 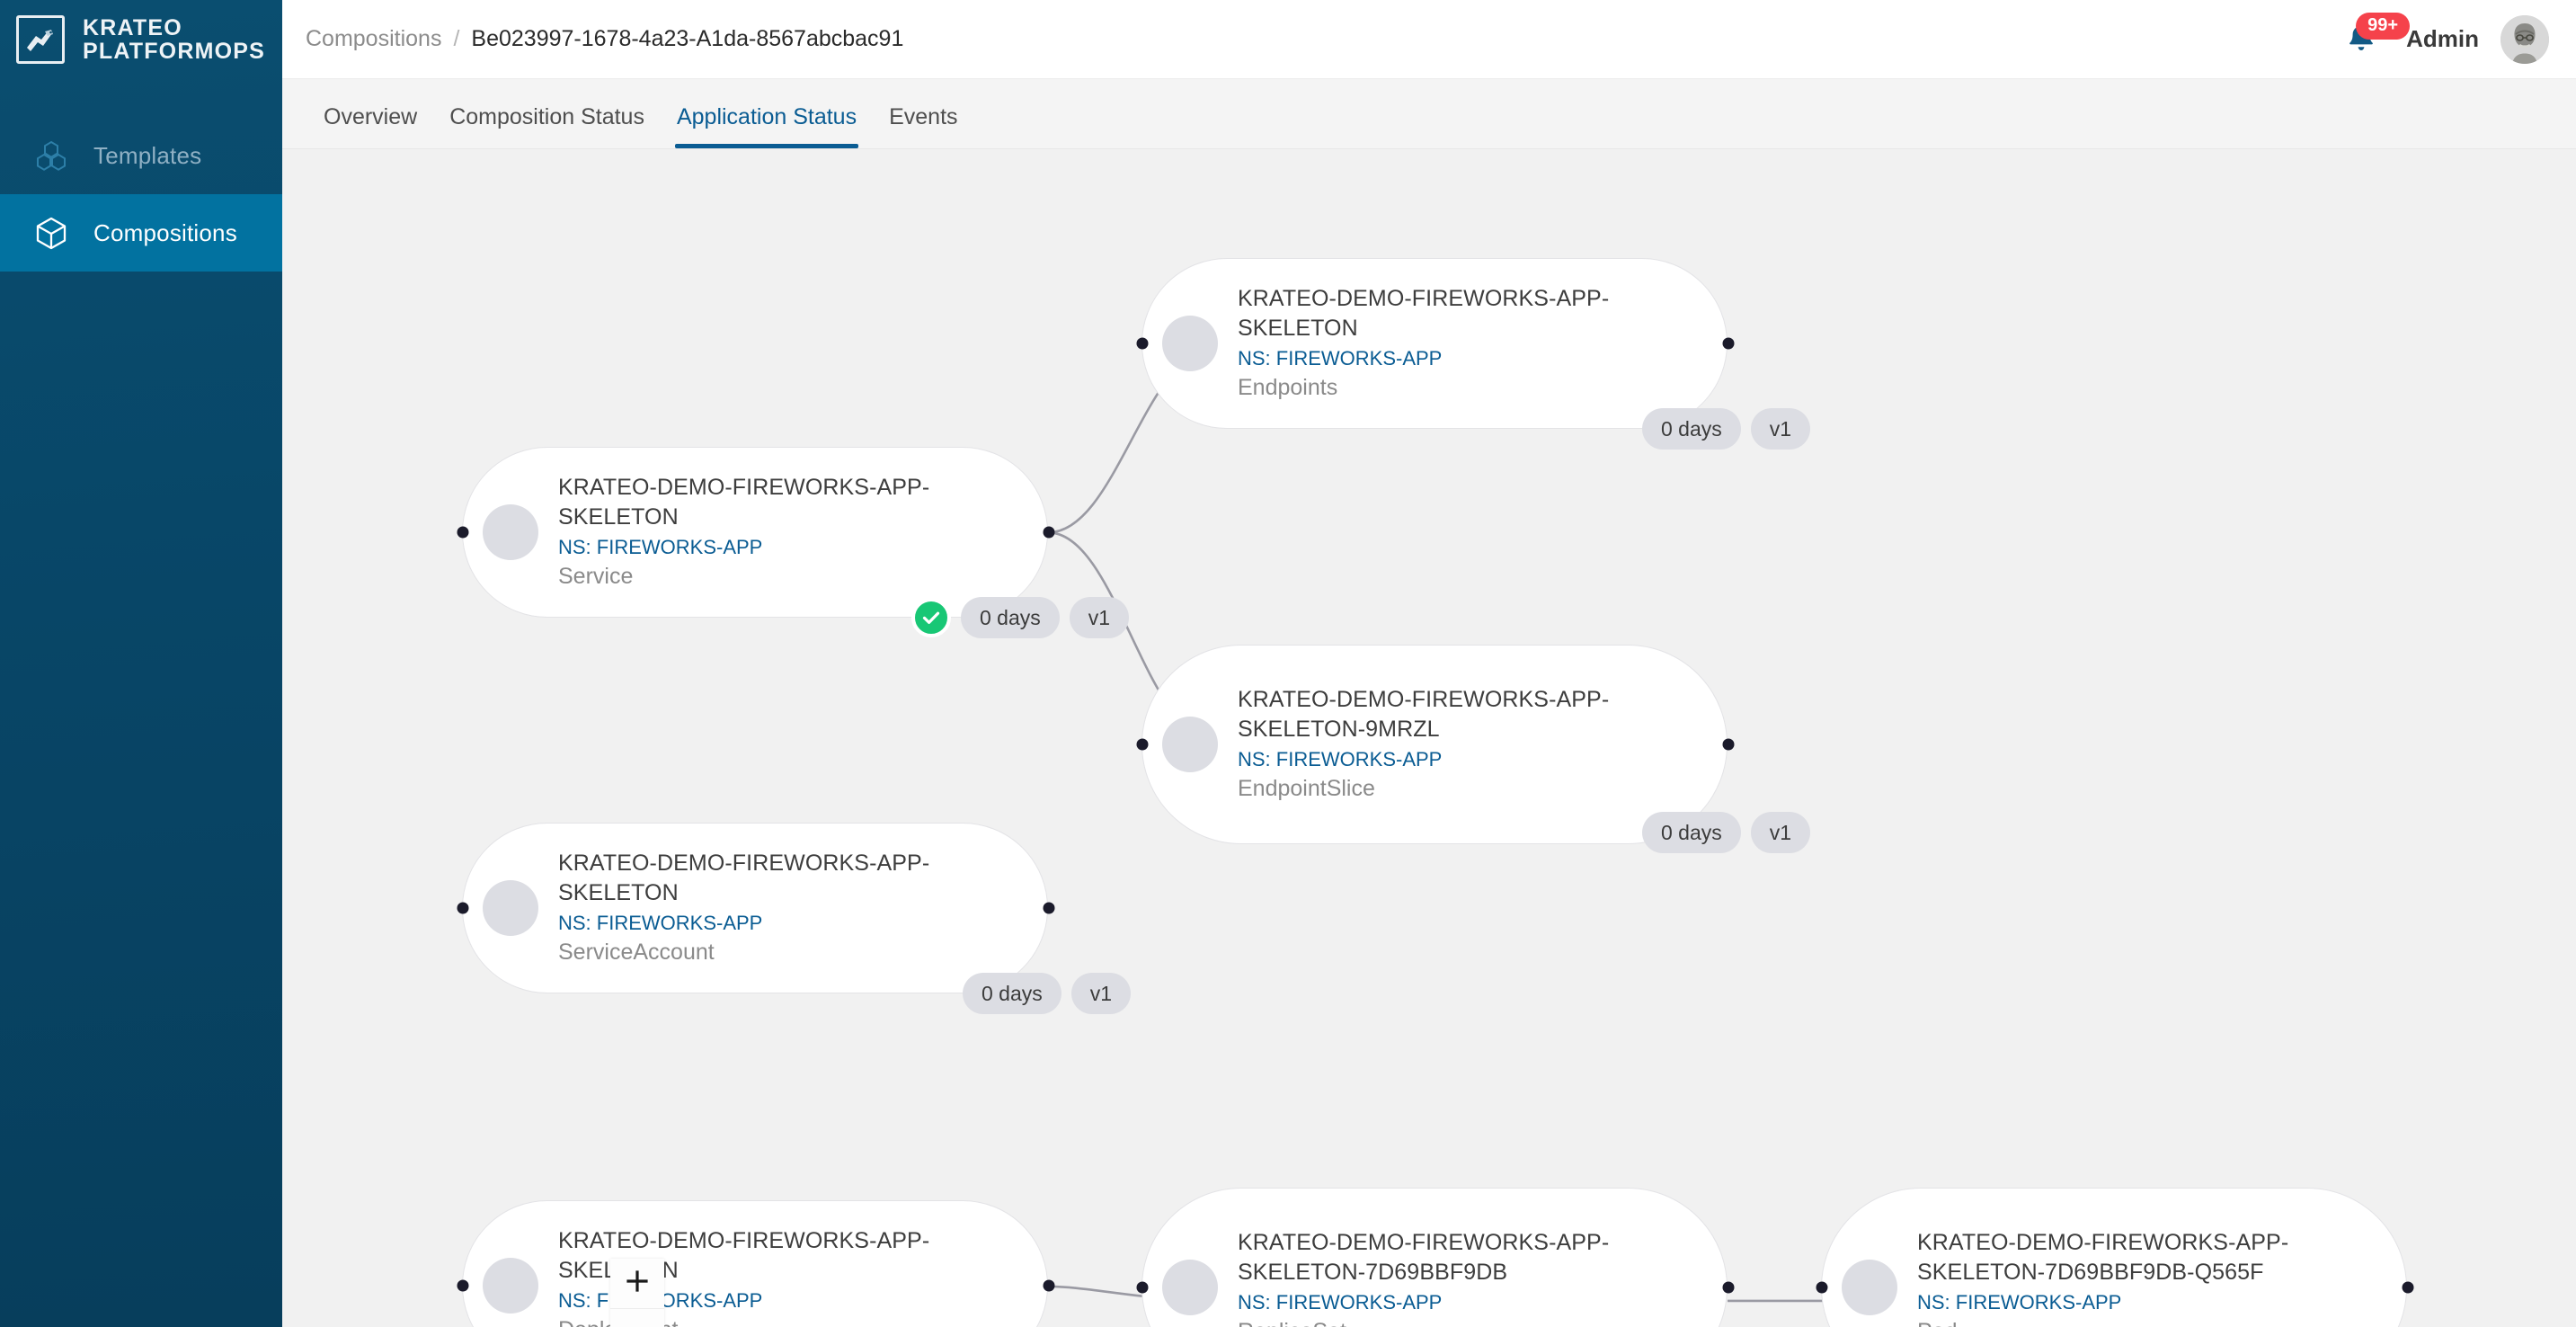 What do you see at coordinates (2524, 39) in the screenshot?
I see `avatar` at bounding box center [2524, 39].